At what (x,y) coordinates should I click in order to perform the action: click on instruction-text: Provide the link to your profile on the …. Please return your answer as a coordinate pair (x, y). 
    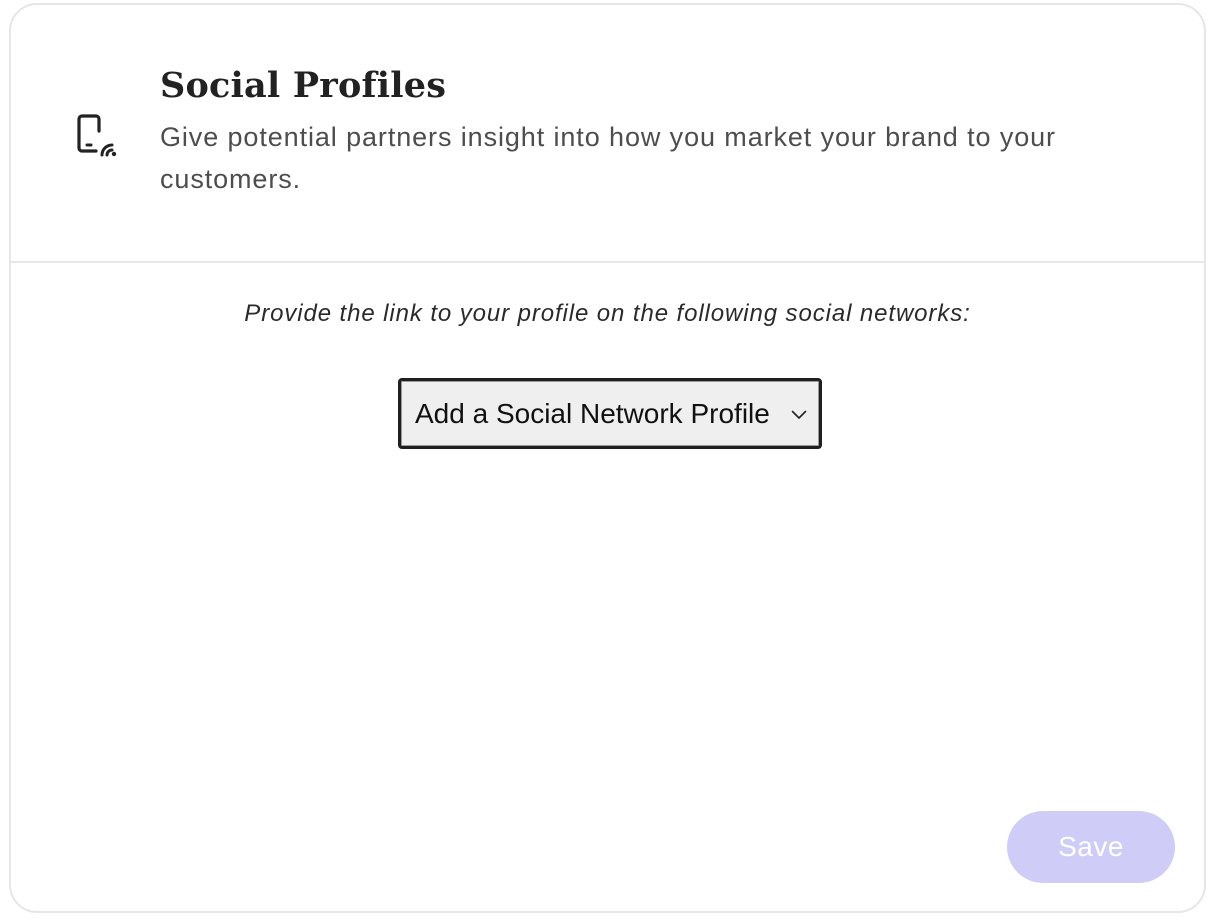
    Looking at the image, I should click on (607, 313).